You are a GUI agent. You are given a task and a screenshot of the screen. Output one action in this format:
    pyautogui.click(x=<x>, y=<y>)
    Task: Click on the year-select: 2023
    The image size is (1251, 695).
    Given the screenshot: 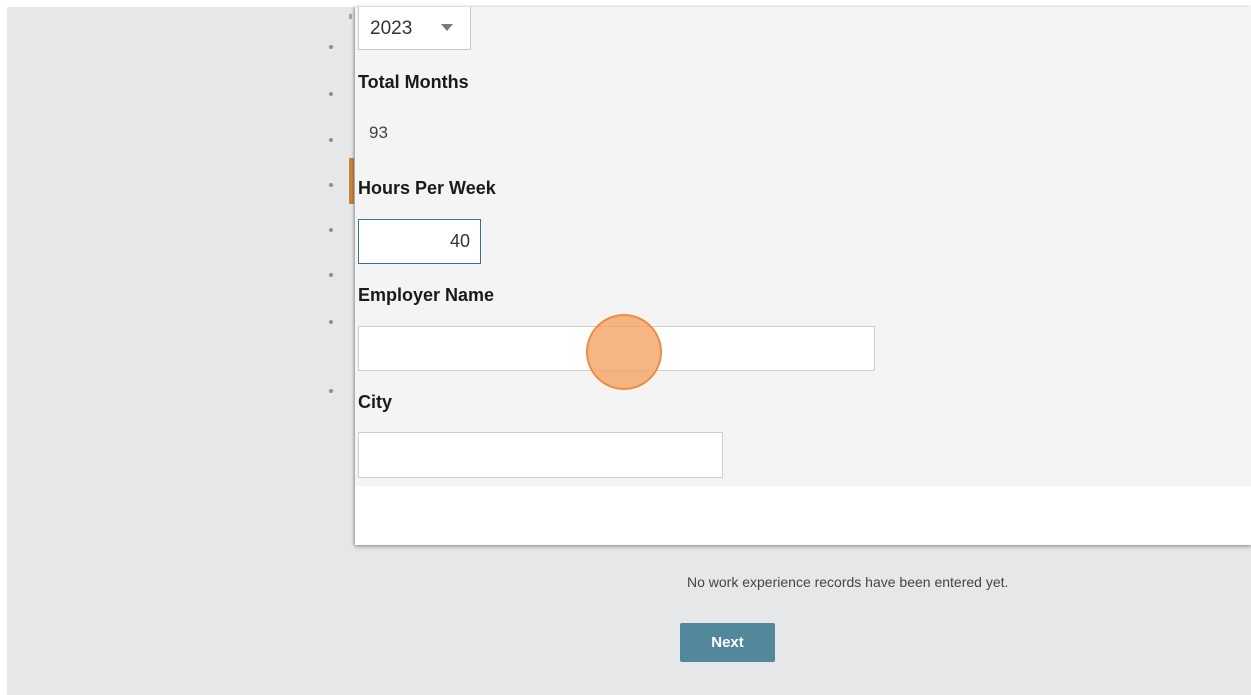 What is the action you would take?
    pyautogui.click(x=414, y=28)
    